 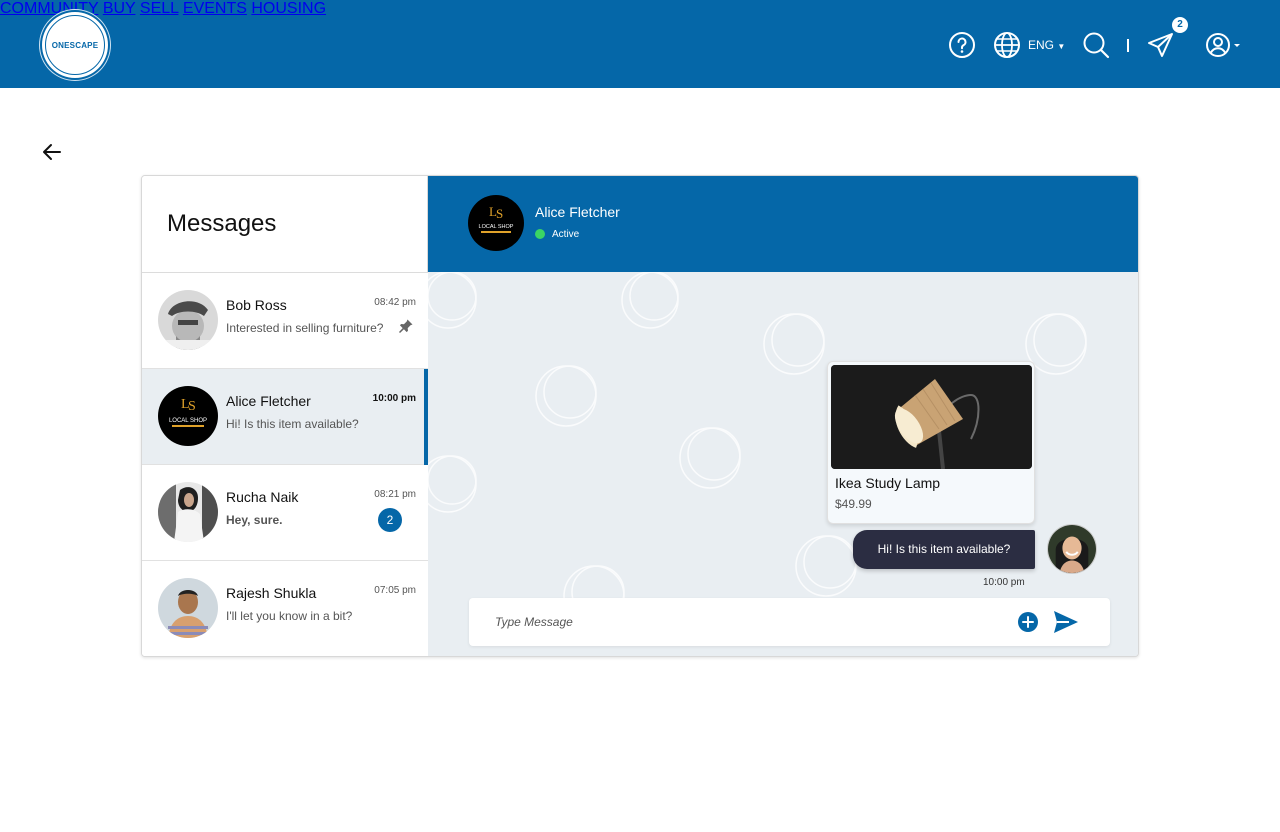 I want to click on conversation-time: 10:00 pm, so click(x=394, y=398).